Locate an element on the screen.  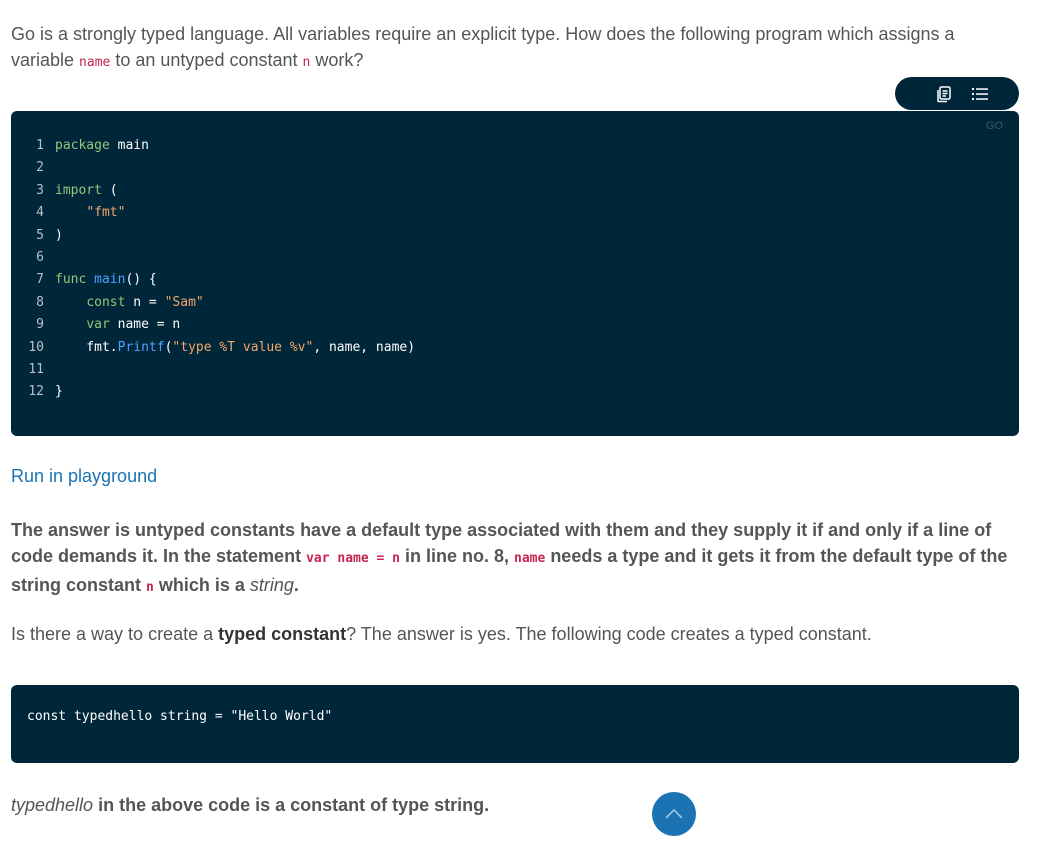
answer-emphasis: string is located at coordinates (271, 585).